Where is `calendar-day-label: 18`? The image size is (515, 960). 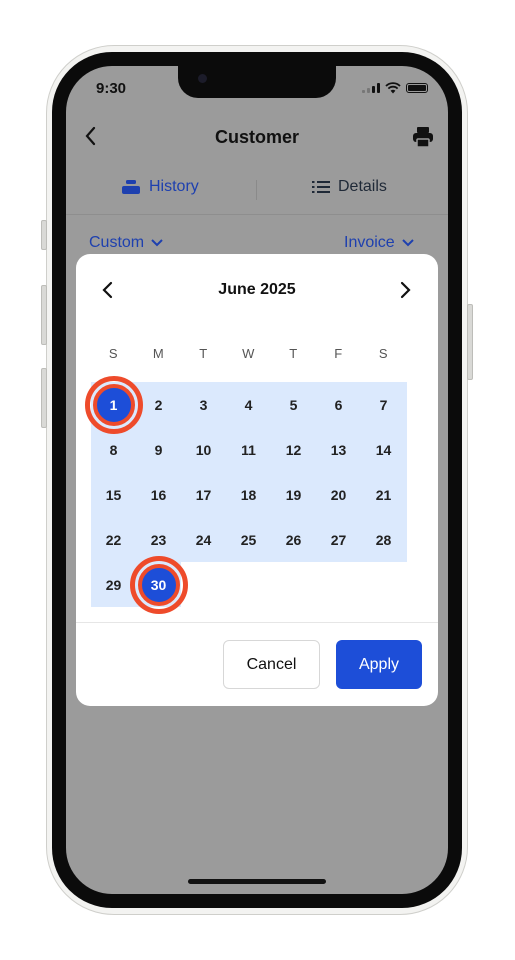 calendar-day-label: 18 is located at coordinates (248, 494).